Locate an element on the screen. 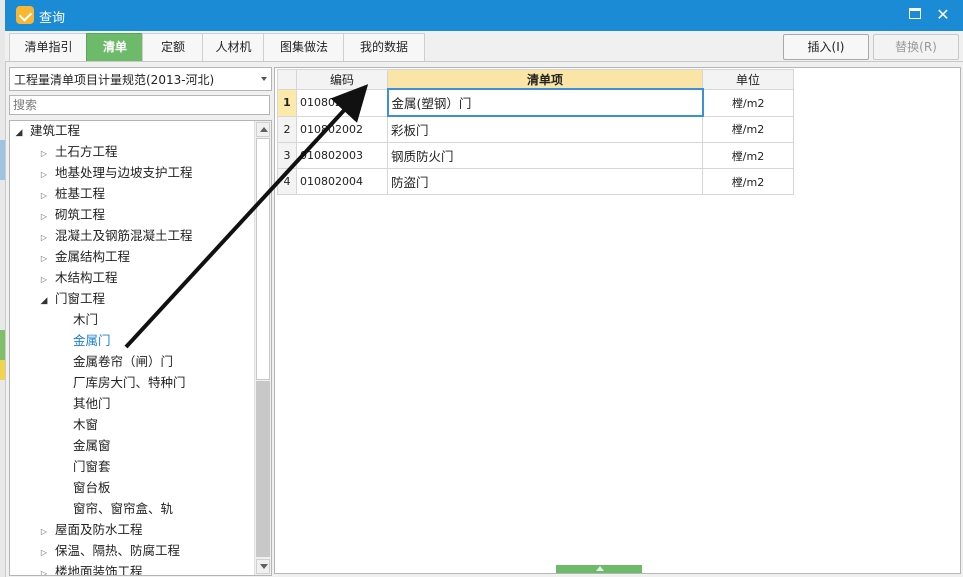 The height and width of the screenshot is (577, 963). unit-column-header: 单位 is located at coordinates (748, 79).